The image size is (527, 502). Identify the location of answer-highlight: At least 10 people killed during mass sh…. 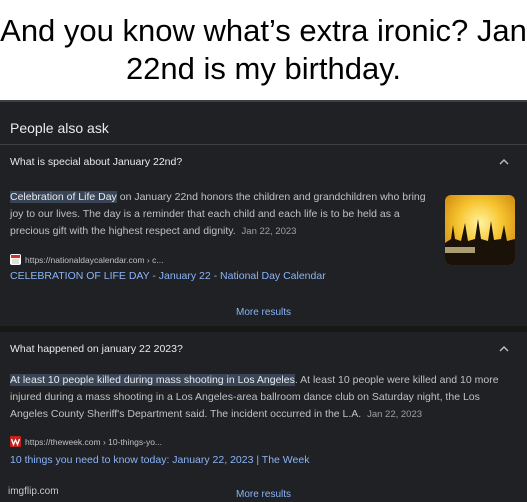
(152, 380).